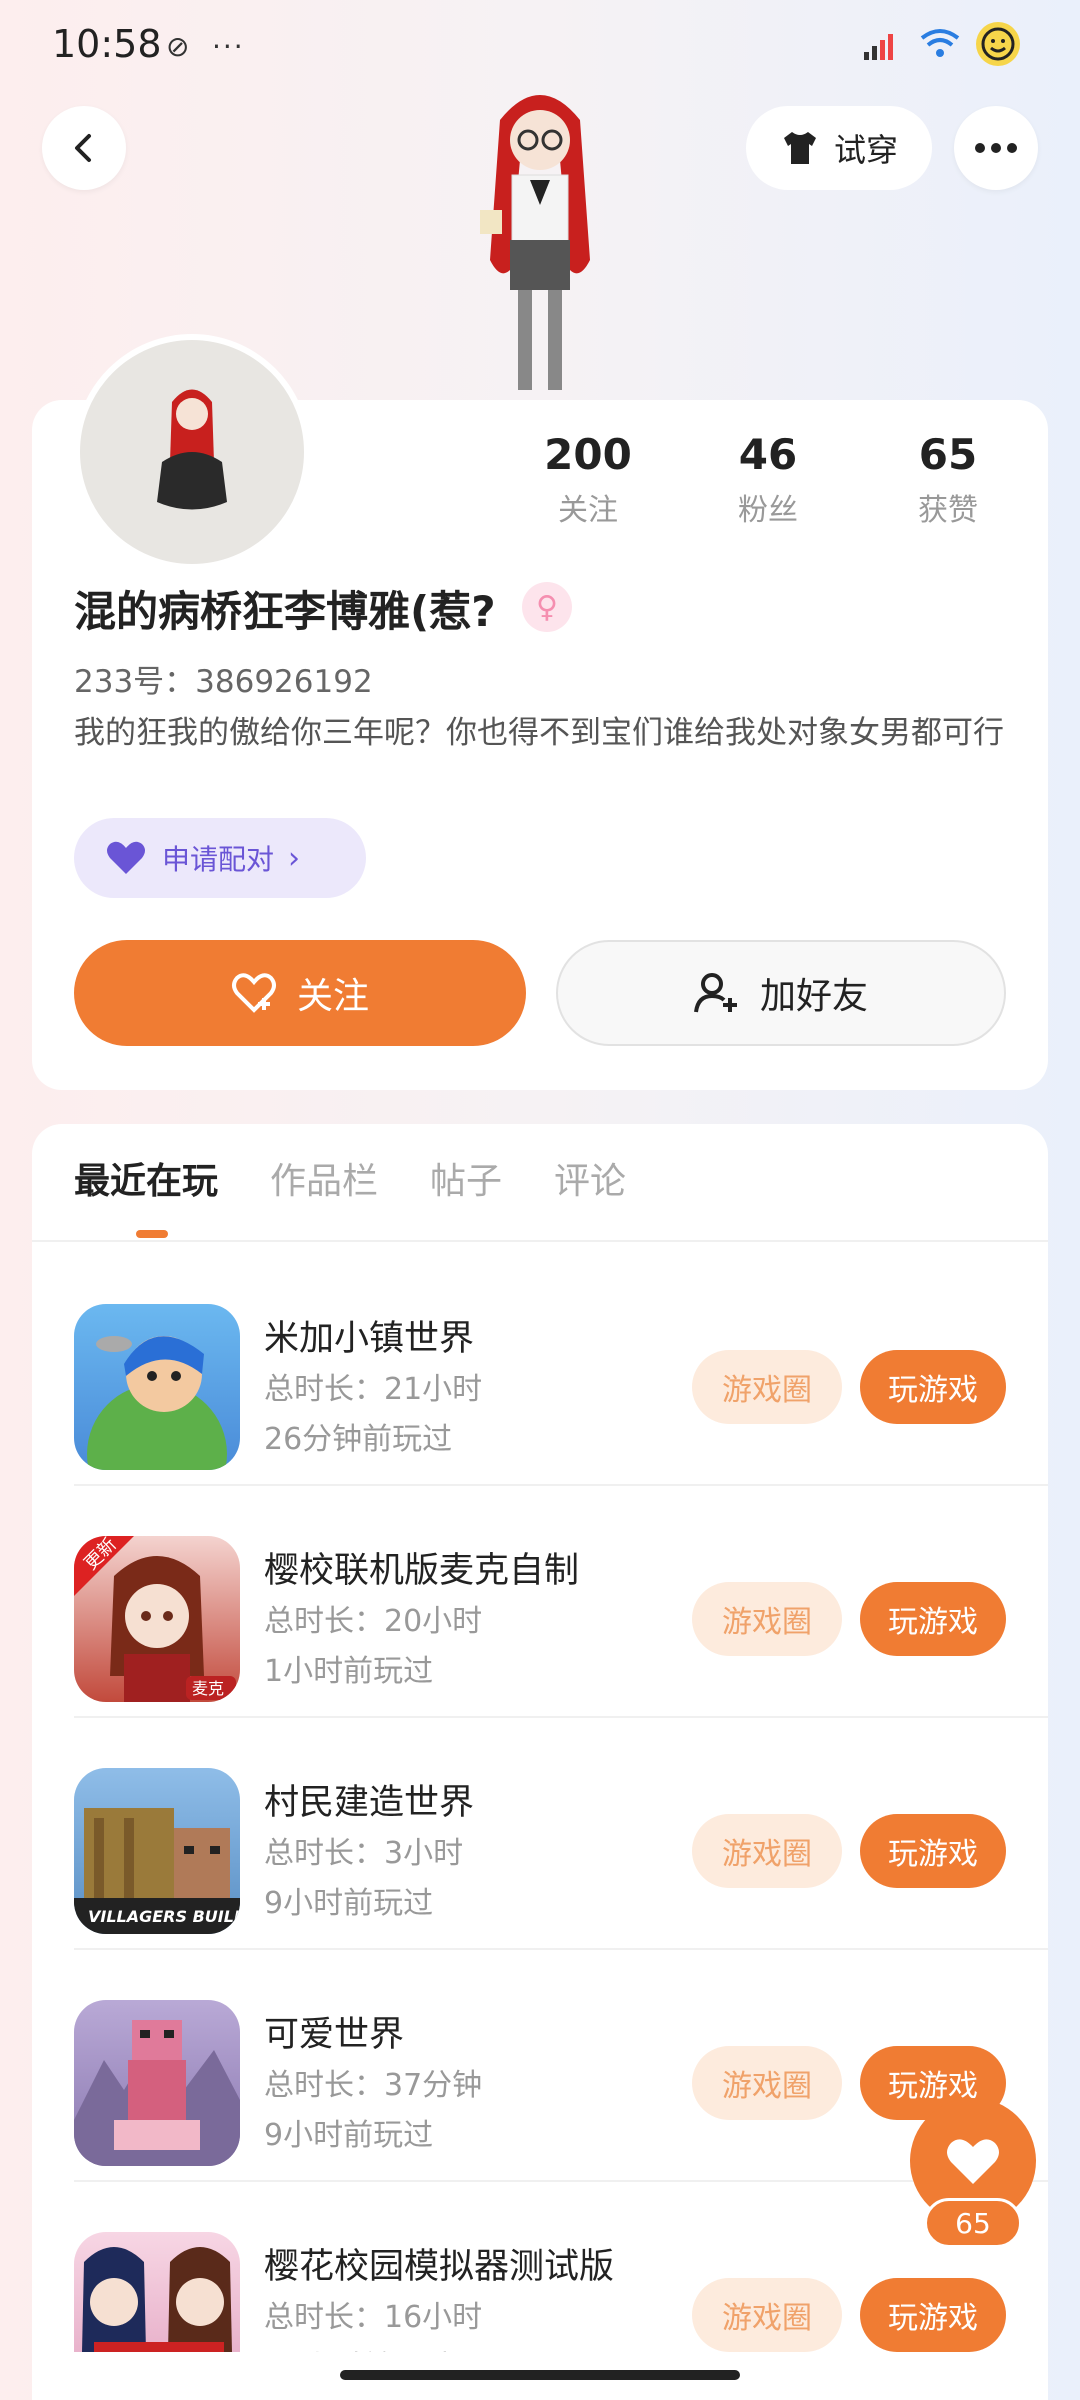 Image resolution: width=1080 pixels, height=2400 pixels. I want to click on heart-plus-icon, so click(253, 993).